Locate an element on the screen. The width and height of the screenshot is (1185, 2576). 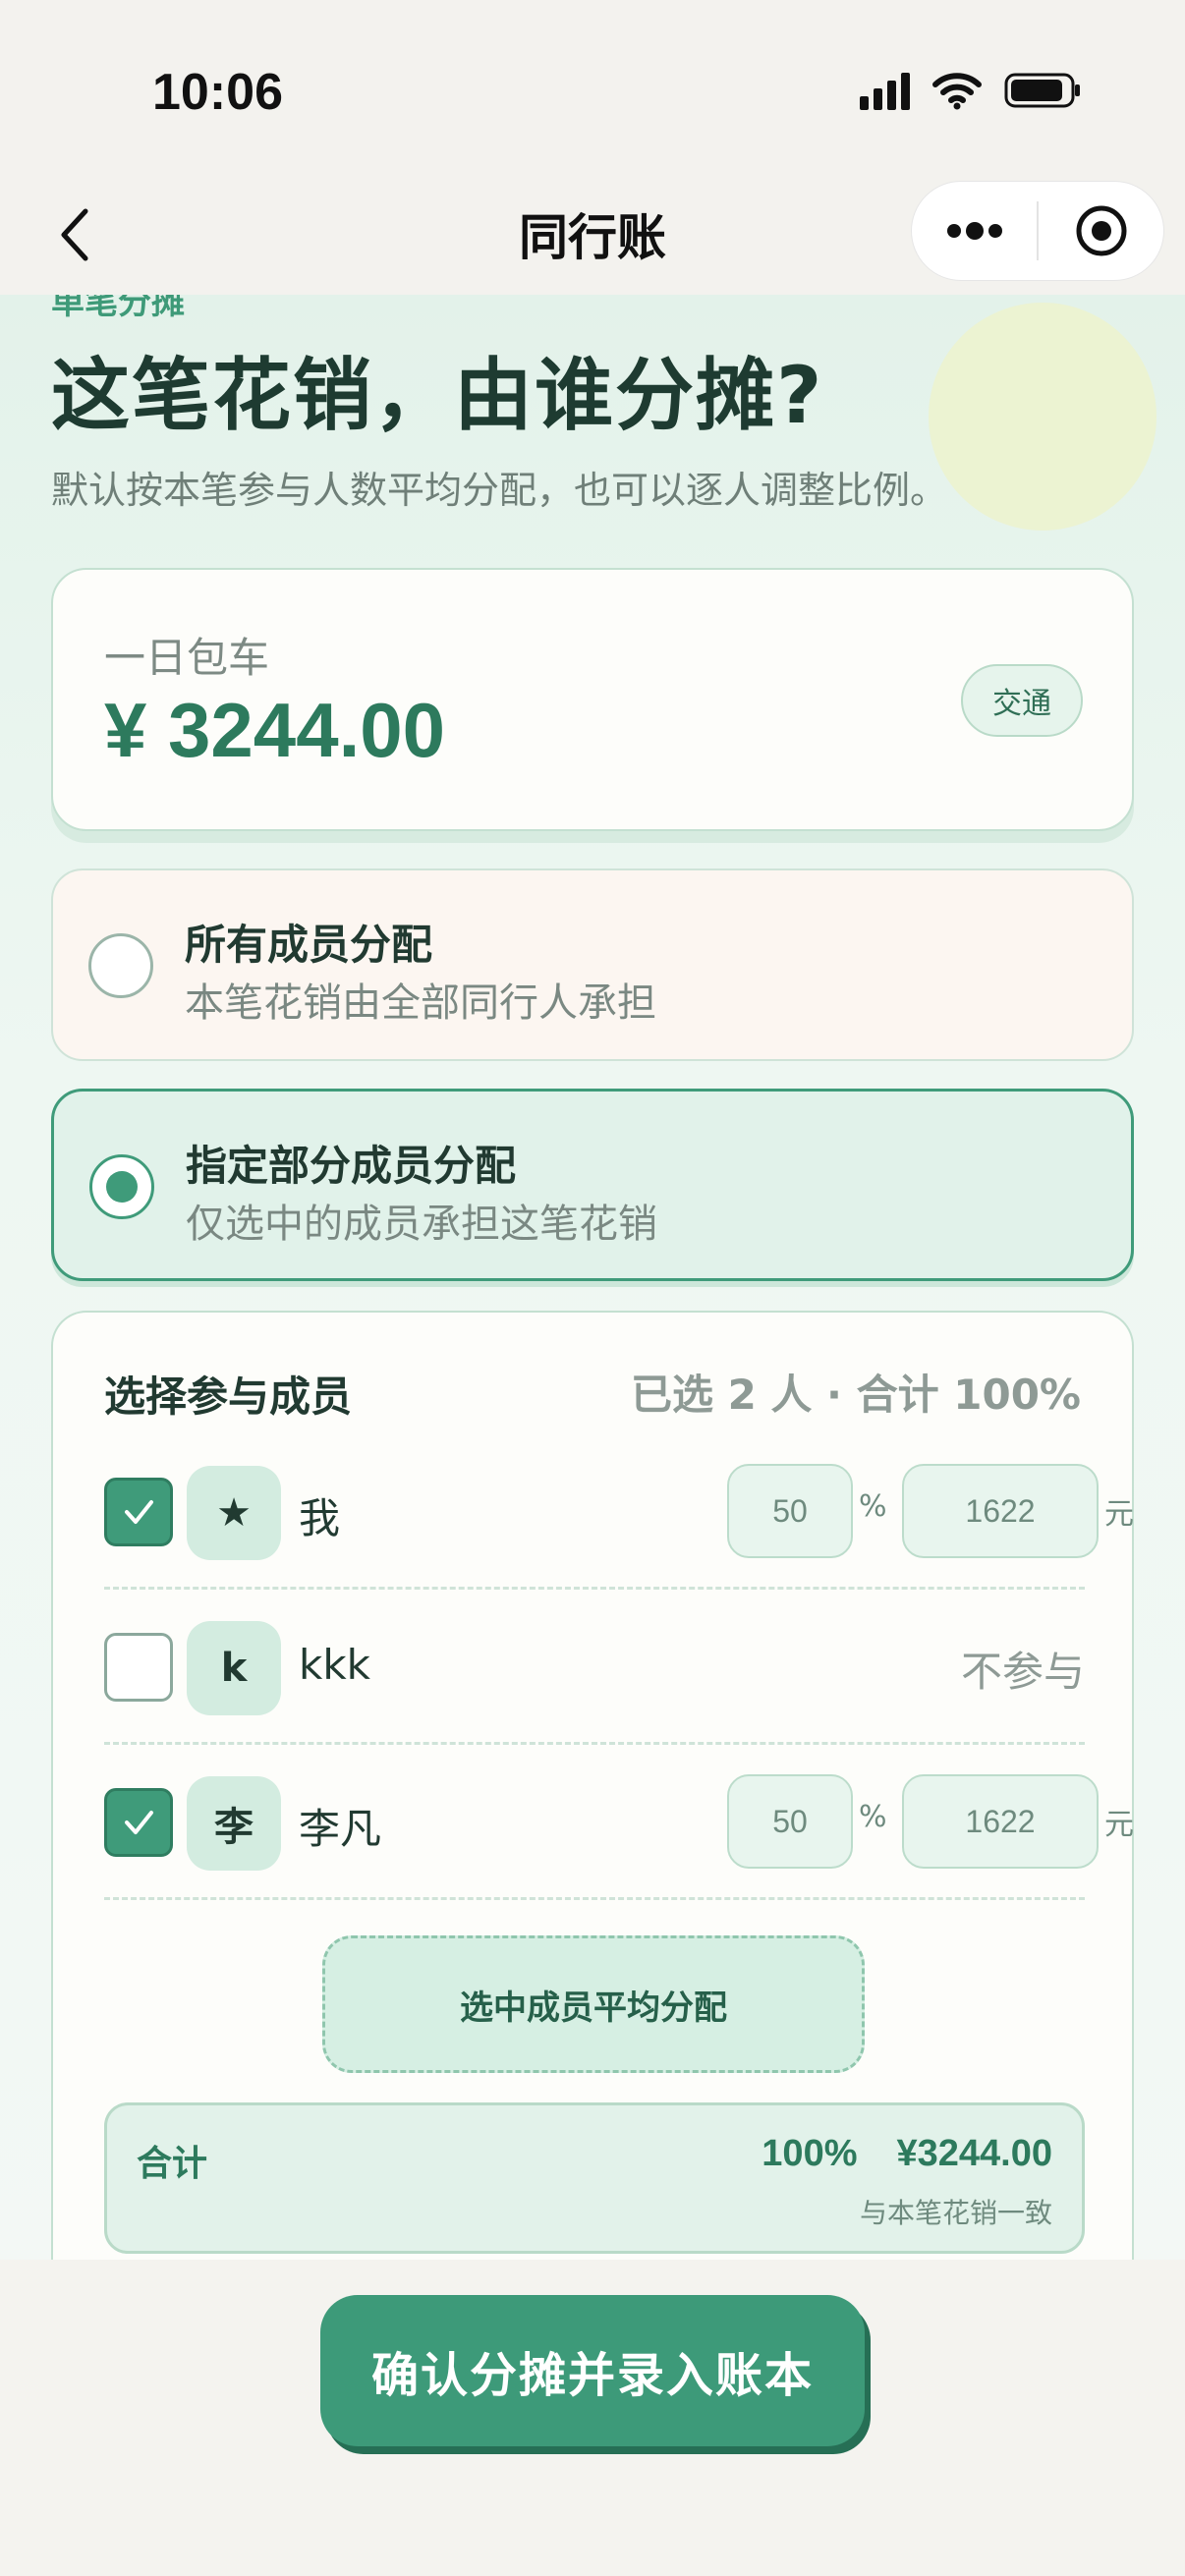
member-row: ★ 我 50 % 1622 元 is located at coordinates (619, 1512).